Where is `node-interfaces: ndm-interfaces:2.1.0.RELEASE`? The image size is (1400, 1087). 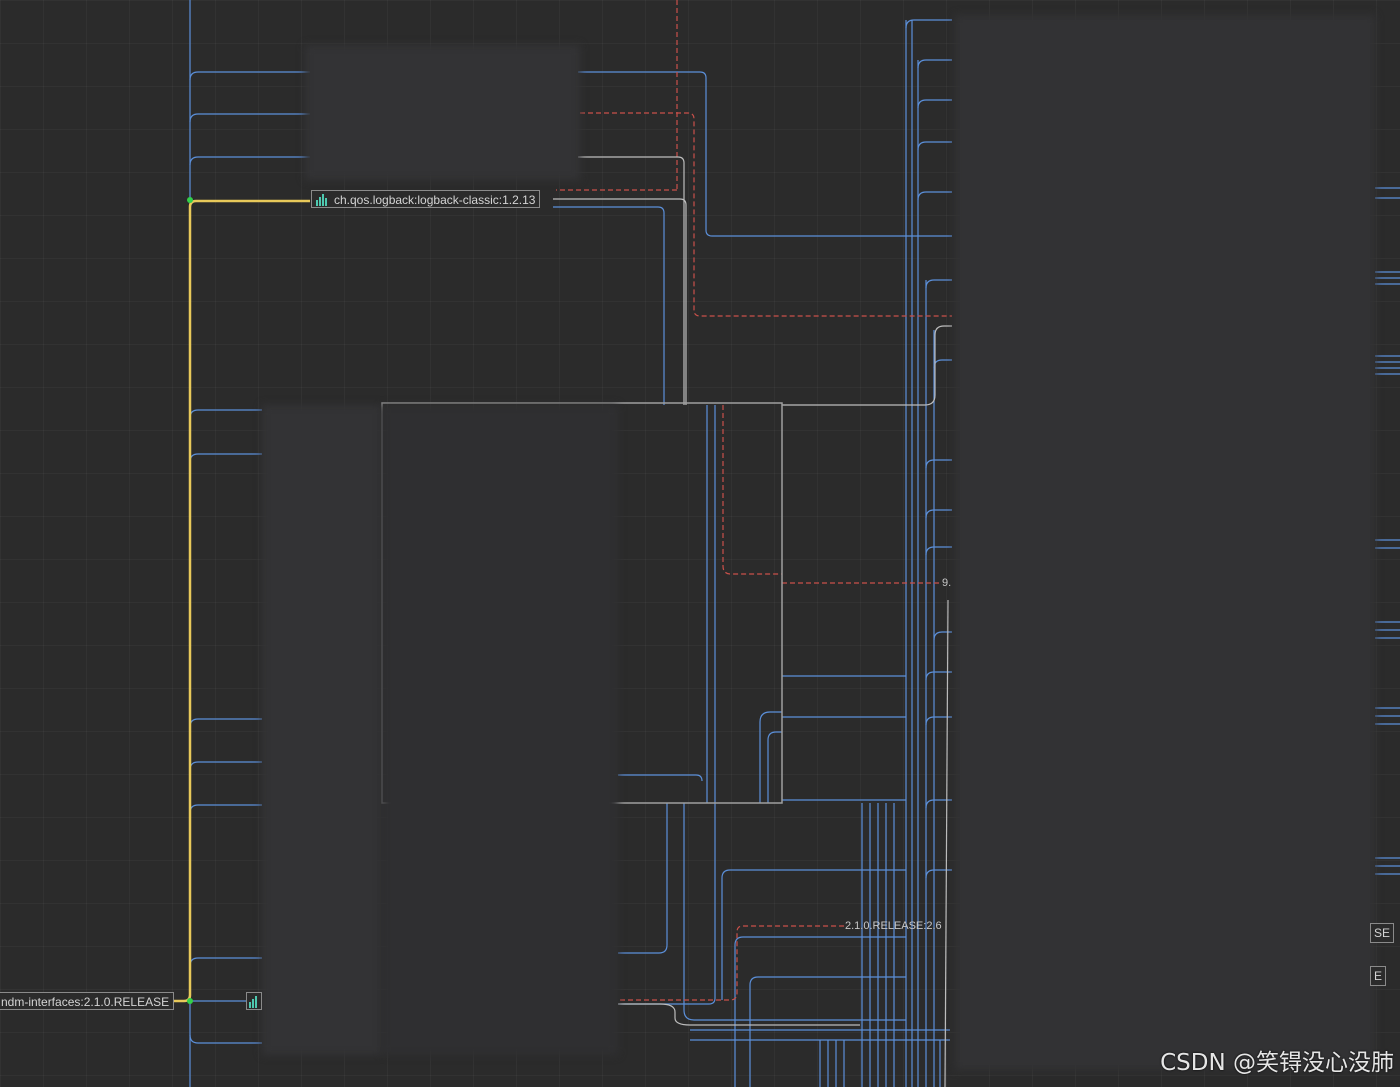
node-interfaces: ndm-interfaces:2.1.0.RELEASE is located at coordinates (87, 1001).